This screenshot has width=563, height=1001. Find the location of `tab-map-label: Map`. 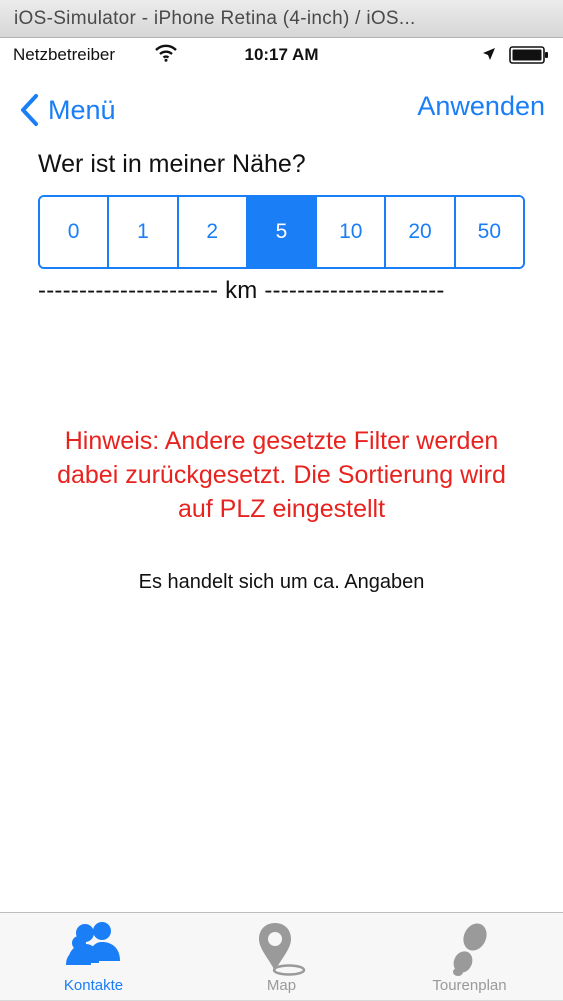

tab-map-label: Map is located at coordinates (281, 985).